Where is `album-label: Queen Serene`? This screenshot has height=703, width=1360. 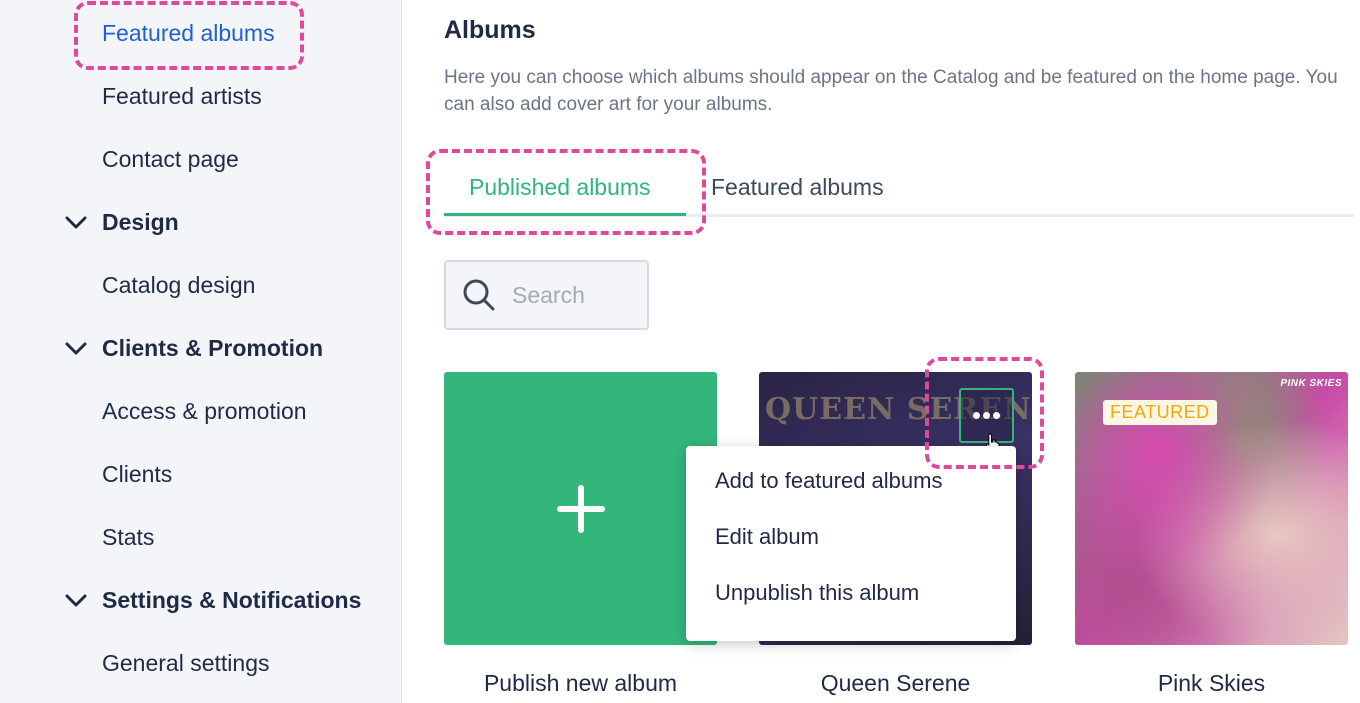 album-label: Queen Serene is located at coordinates (895, 683).